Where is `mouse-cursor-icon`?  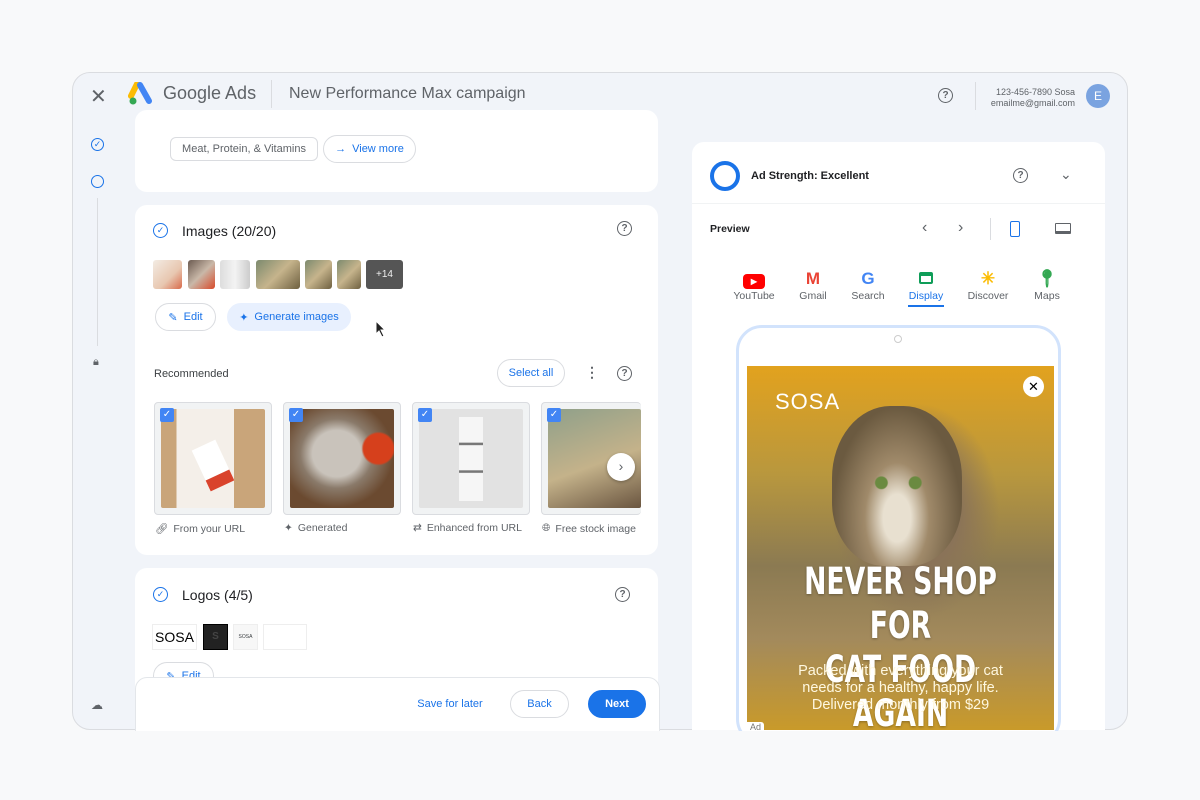 mouse-cursor-icon is located at coordinates (381, 329).